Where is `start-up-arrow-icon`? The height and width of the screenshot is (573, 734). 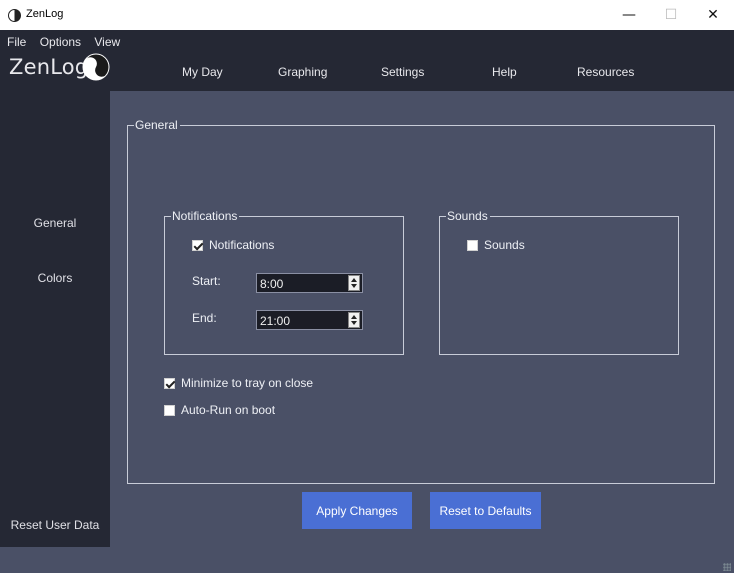
start-up-arrow-icon is located at coordinates (354, 280).